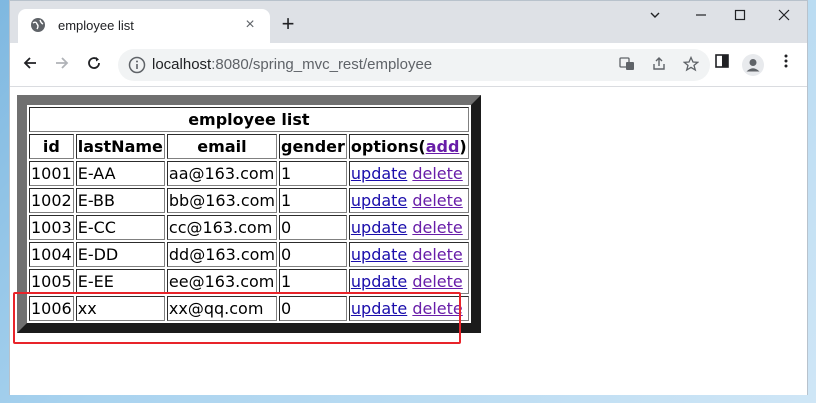 Image resolution: width=816 pixels, height=403 pixels. I want to click on table-caption: employee list, so click(249, 119).